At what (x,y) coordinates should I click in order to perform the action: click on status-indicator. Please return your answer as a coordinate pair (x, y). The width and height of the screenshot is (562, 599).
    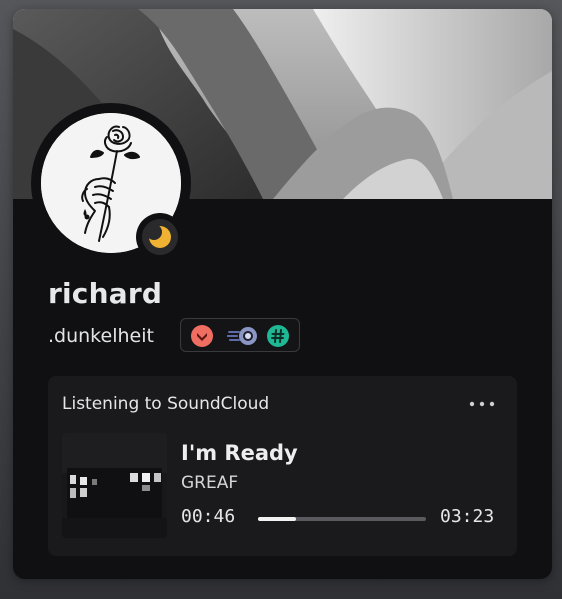
    Looking at the image, I should click on (160, 237).